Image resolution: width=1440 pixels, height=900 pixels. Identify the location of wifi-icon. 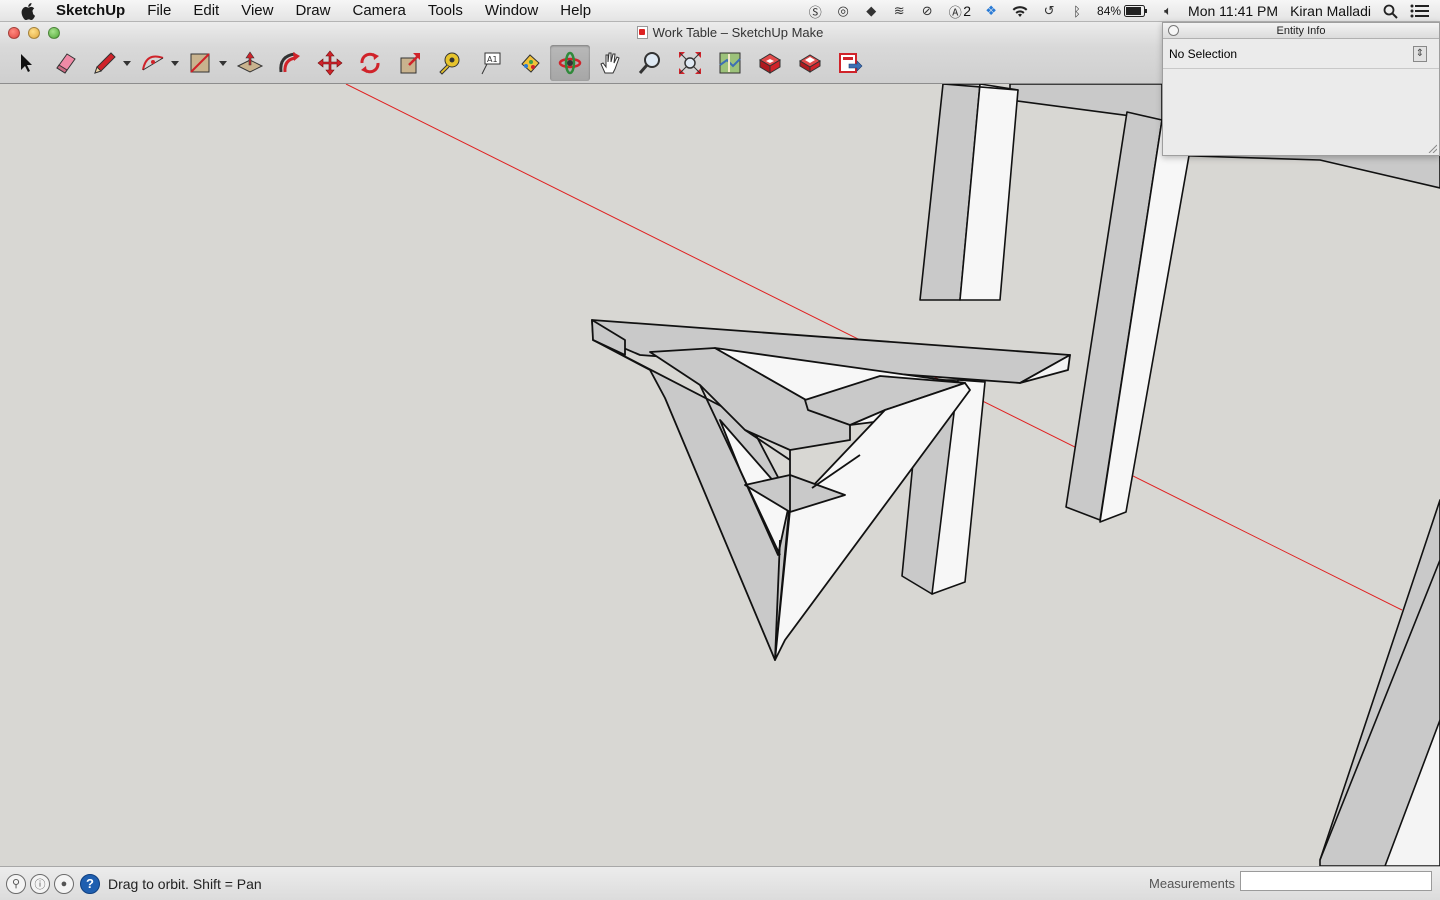
(1020, 11).